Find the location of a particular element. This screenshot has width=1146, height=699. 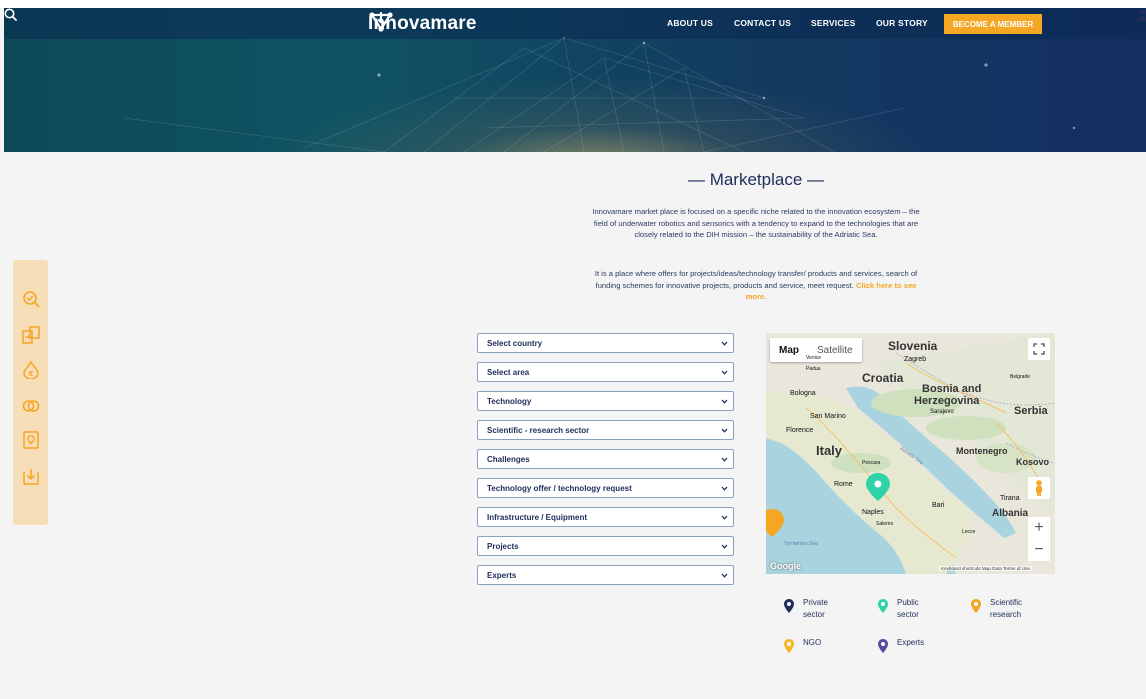

map-label: Slovenia is located at coordinates (913, 346).